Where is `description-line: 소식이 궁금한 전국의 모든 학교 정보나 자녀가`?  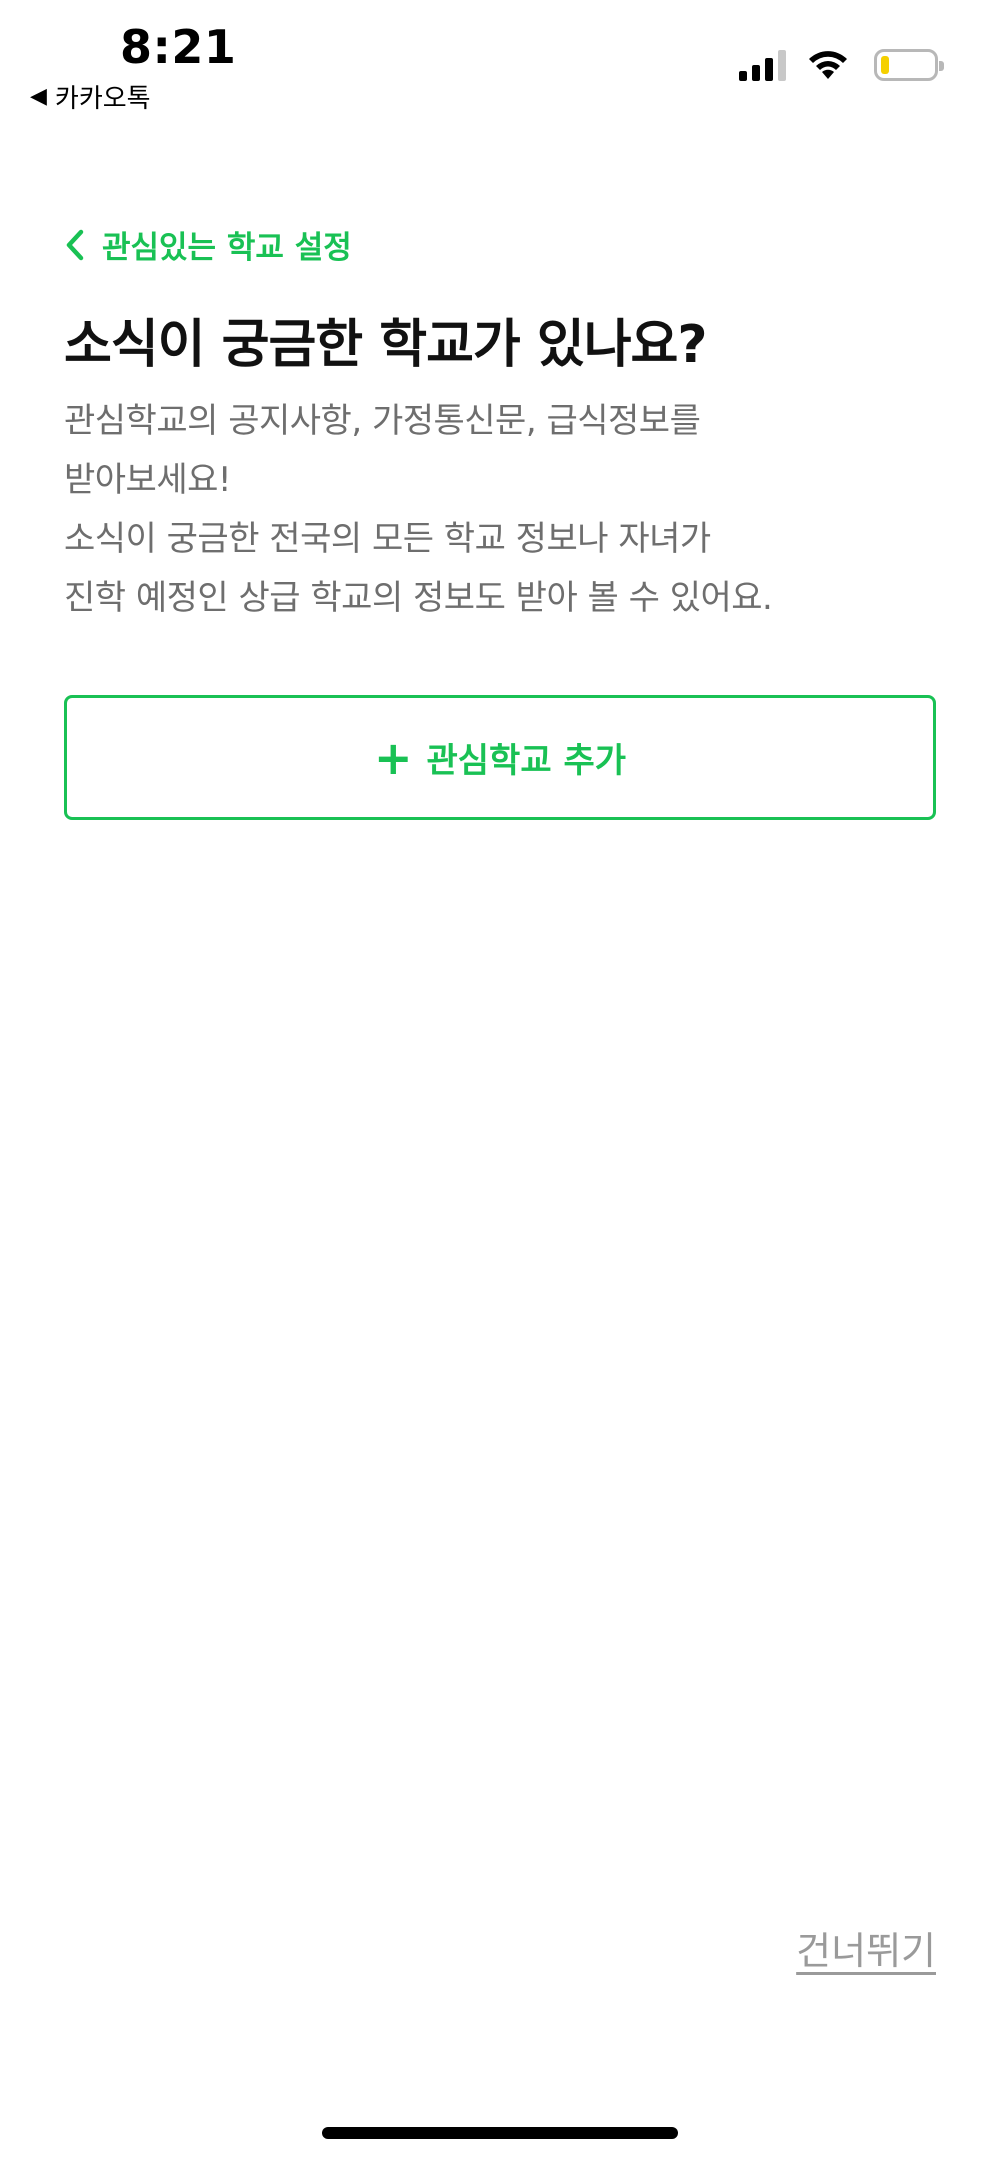 description-line: 소식이 궁금한 전국의 모든 학교 정보나 자녀가 is located at coordinates (387, 539).